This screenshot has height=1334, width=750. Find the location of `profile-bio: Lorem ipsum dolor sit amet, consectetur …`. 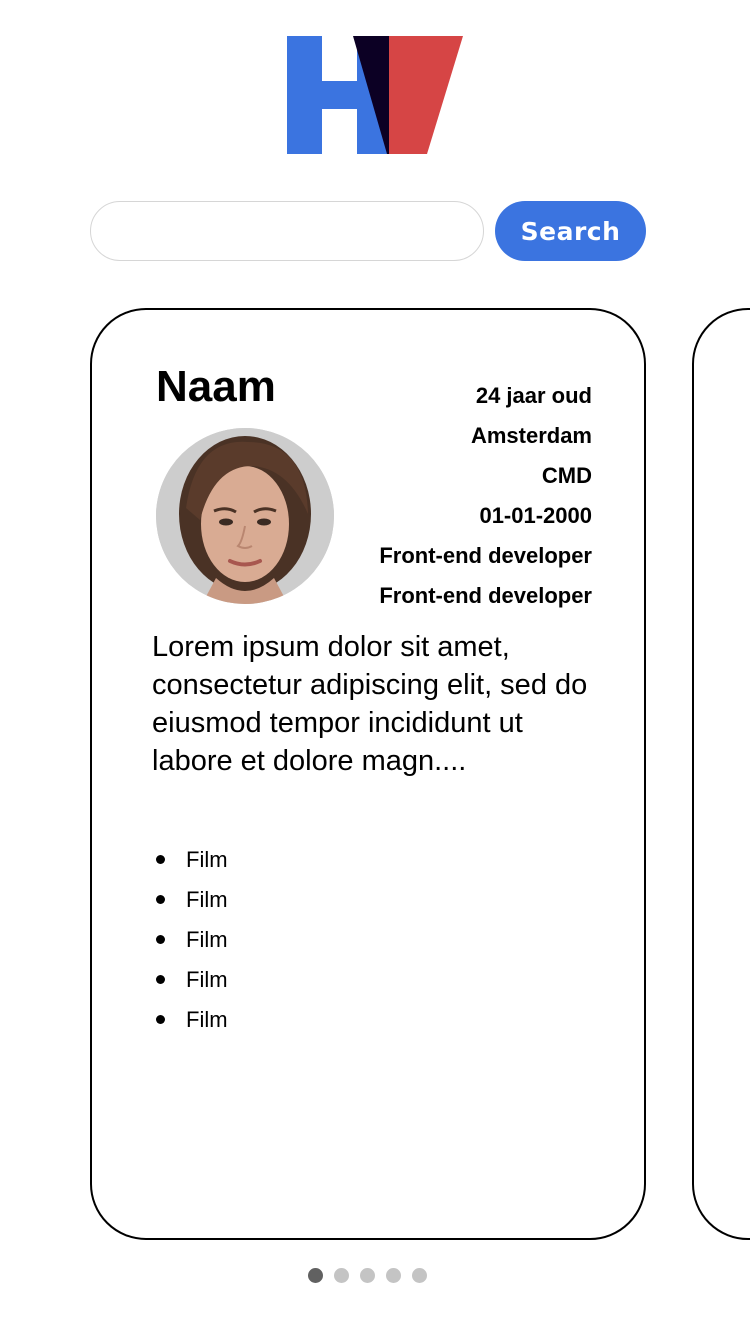

profile-bio: Lorem ipsum dolor sit amet, consectetur … is located at coordinates (370, 704).